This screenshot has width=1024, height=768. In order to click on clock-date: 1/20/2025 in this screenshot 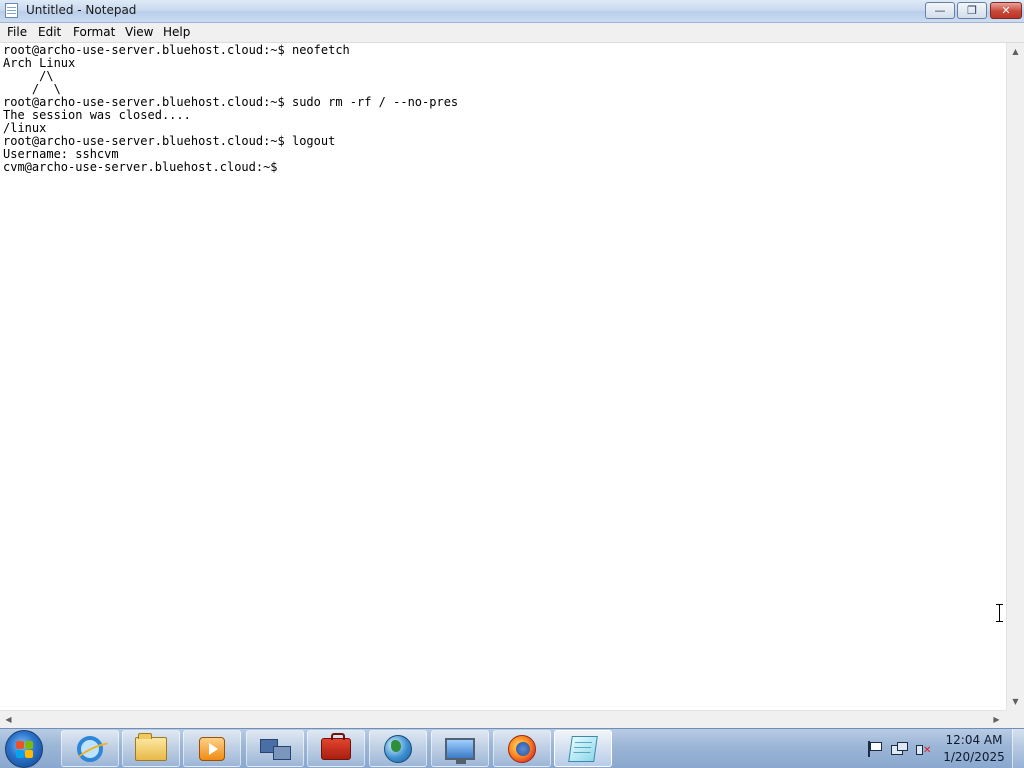, I will do `click(974, 757)`.